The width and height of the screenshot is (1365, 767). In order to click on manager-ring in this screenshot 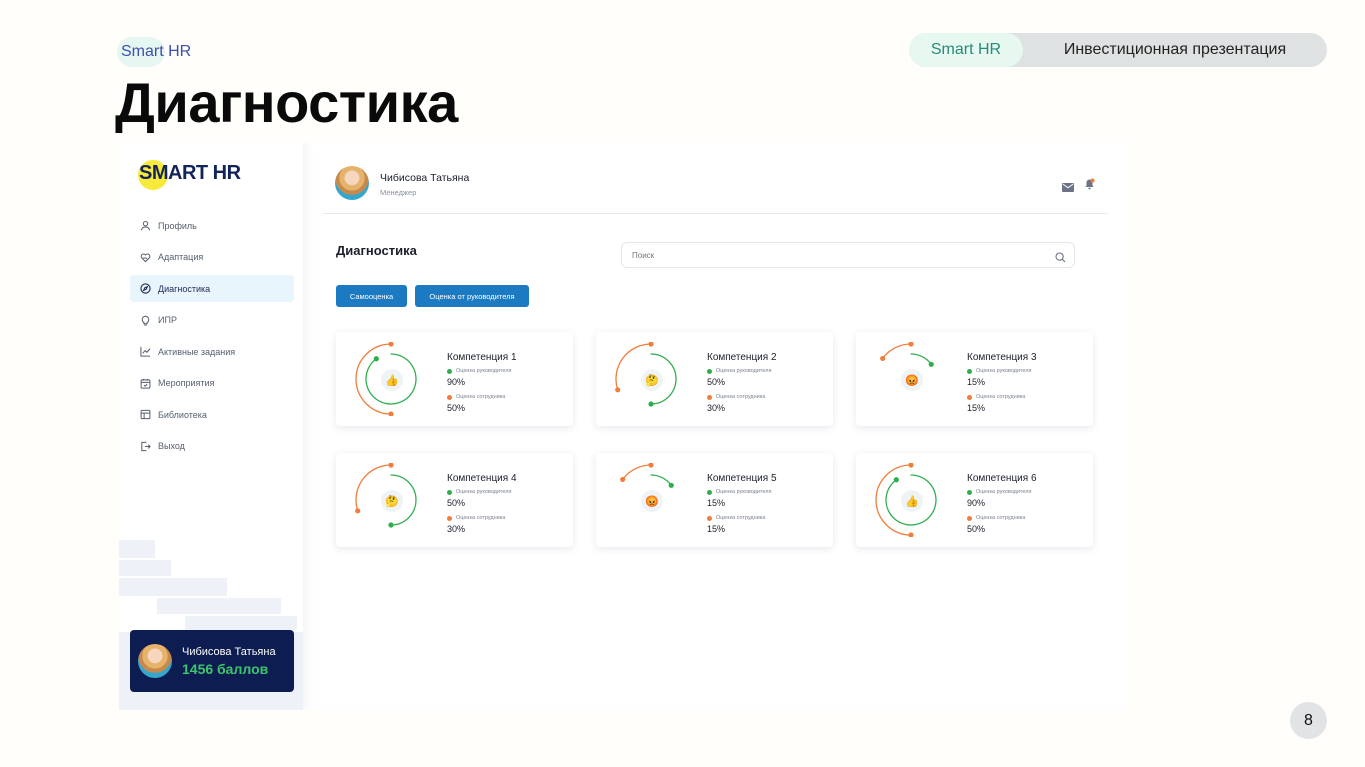, I will do `click(661, 480)`.